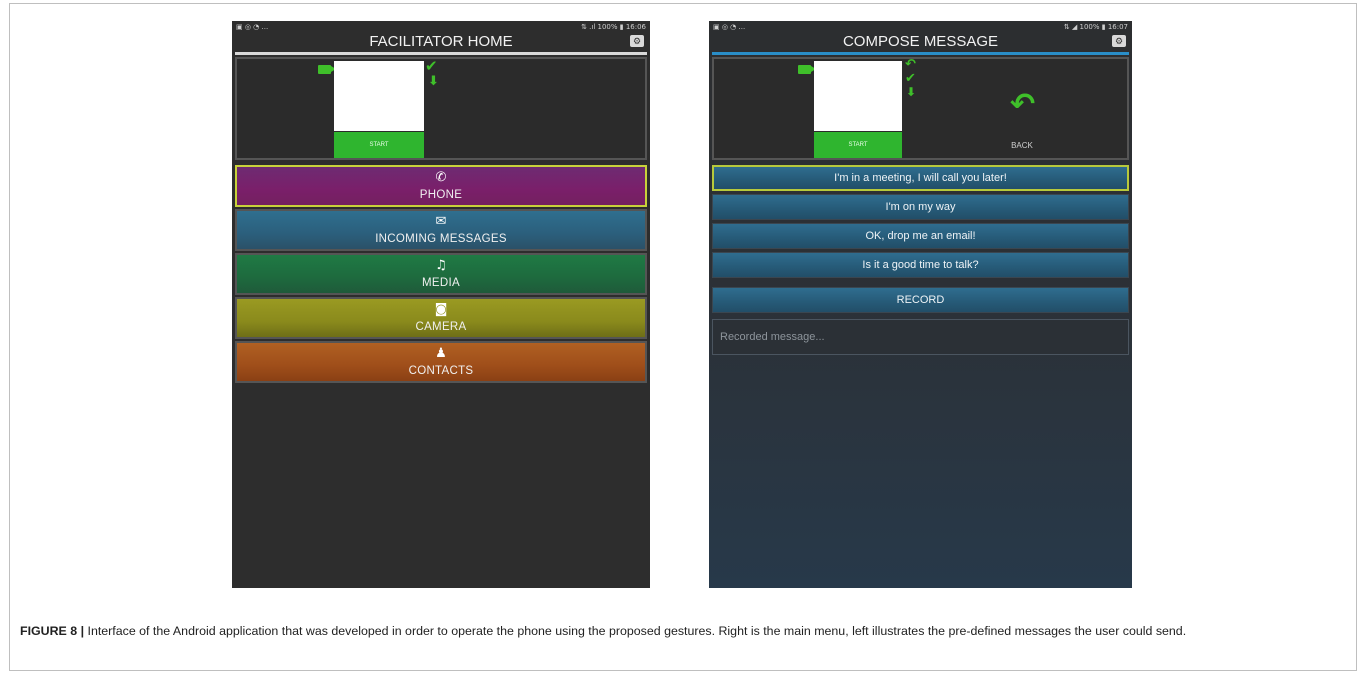 This screenshot has width=1365, height=674. What do you see at coordinates (920, 300) in the screenshot?
I see `record-button: RECORD` at bounding box center [920, 300].